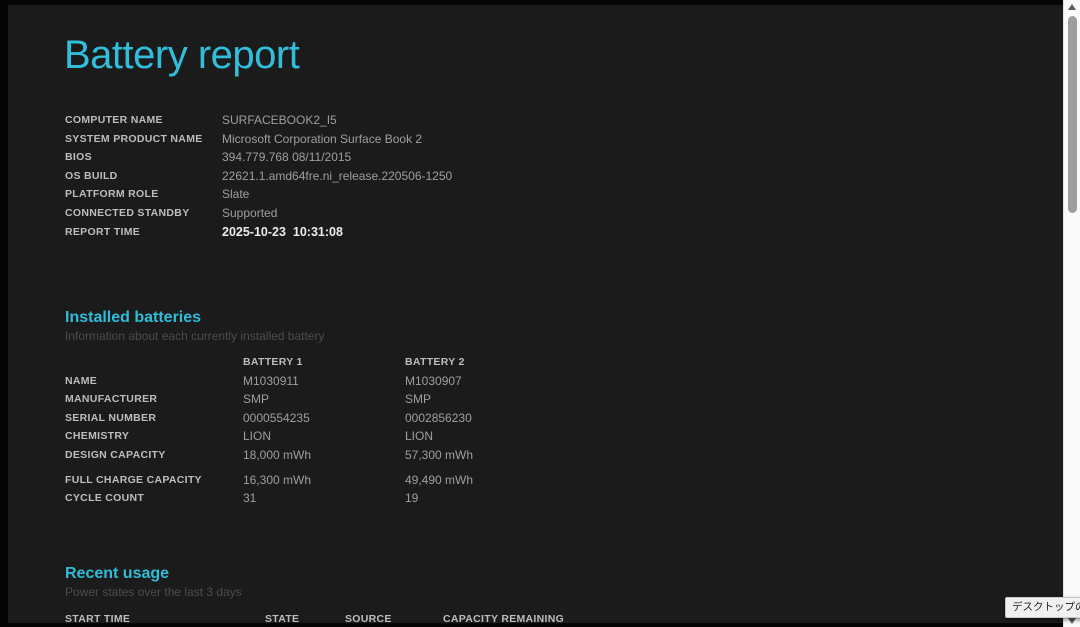  What do you see at coordinates (250, 498) in the screenshot?
I see `battery-1-value: 31` at bounding box center [250, 498].